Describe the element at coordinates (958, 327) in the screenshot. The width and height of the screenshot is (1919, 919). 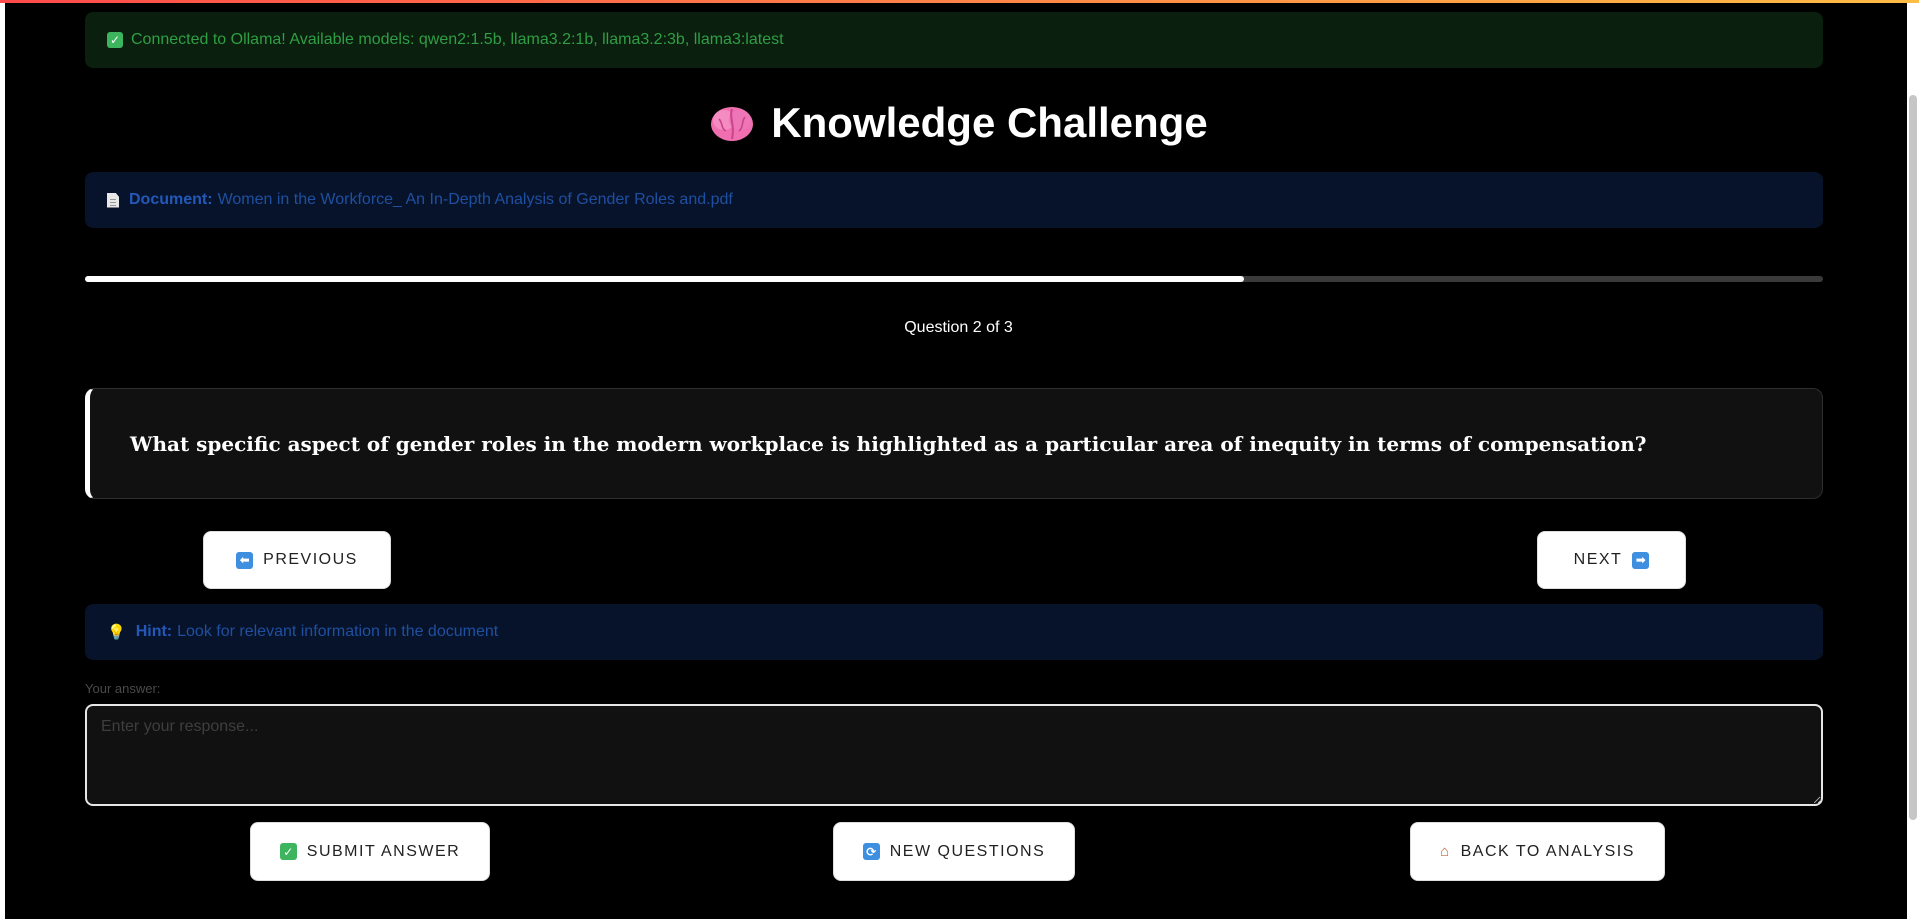
I see `question-counter: Question 2 of 3` at that location.